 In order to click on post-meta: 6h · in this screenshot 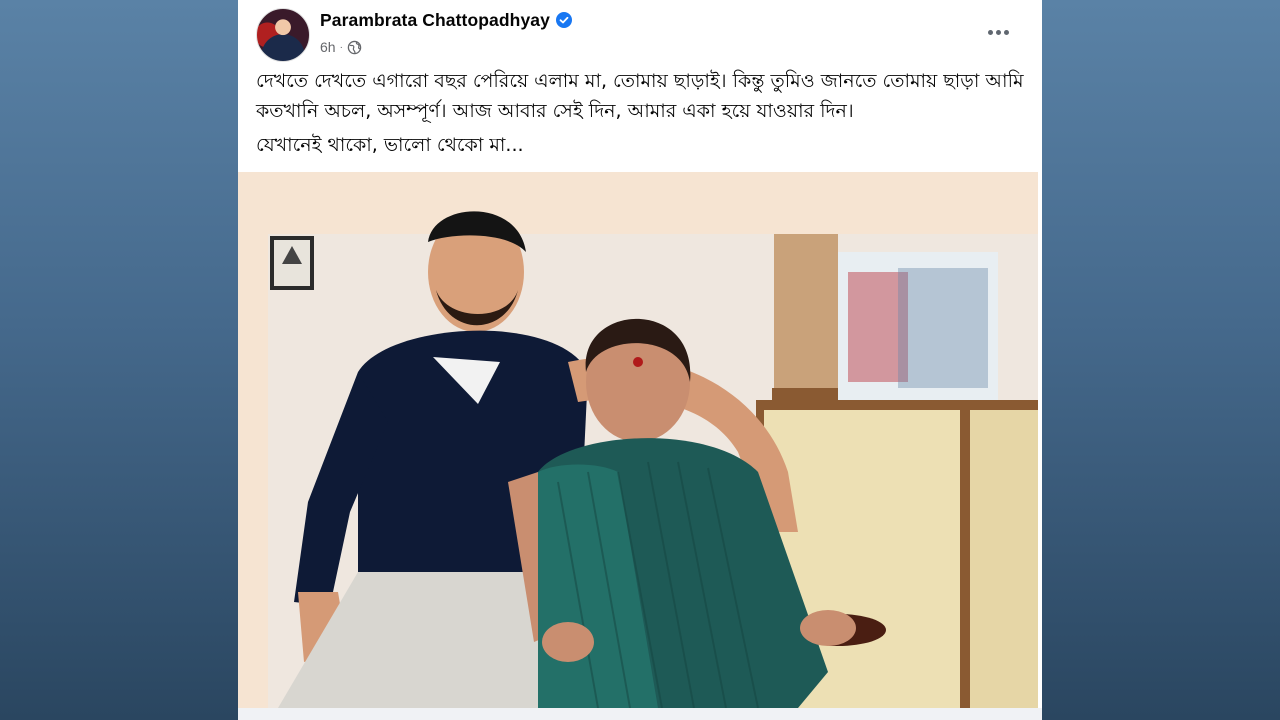, I will do `click(341, 47)`.